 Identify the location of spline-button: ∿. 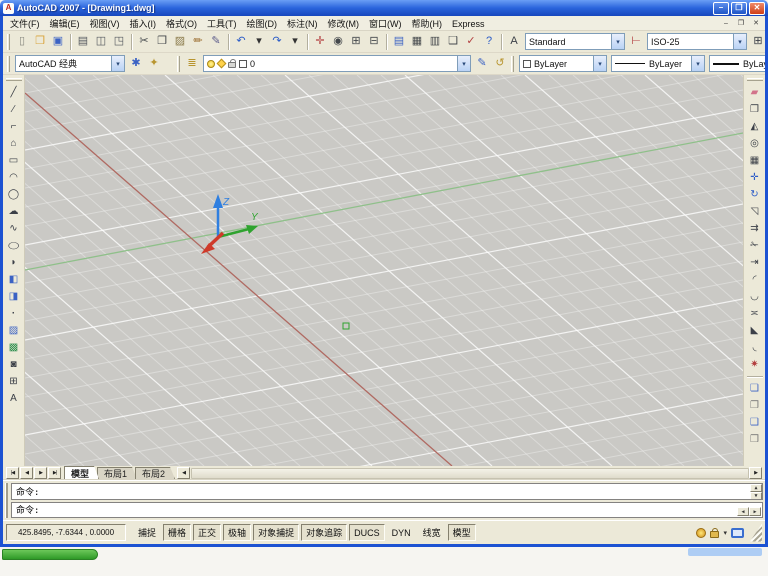
(14, 228).